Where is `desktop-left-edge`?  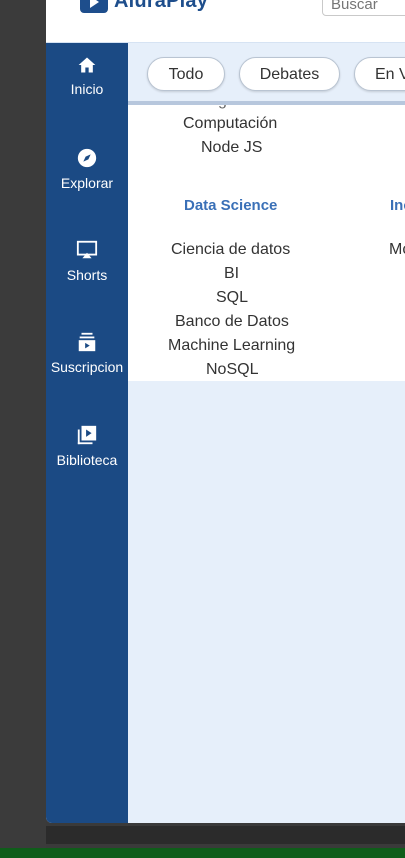
desktop-left-edge is located at coordinates (23, 429).